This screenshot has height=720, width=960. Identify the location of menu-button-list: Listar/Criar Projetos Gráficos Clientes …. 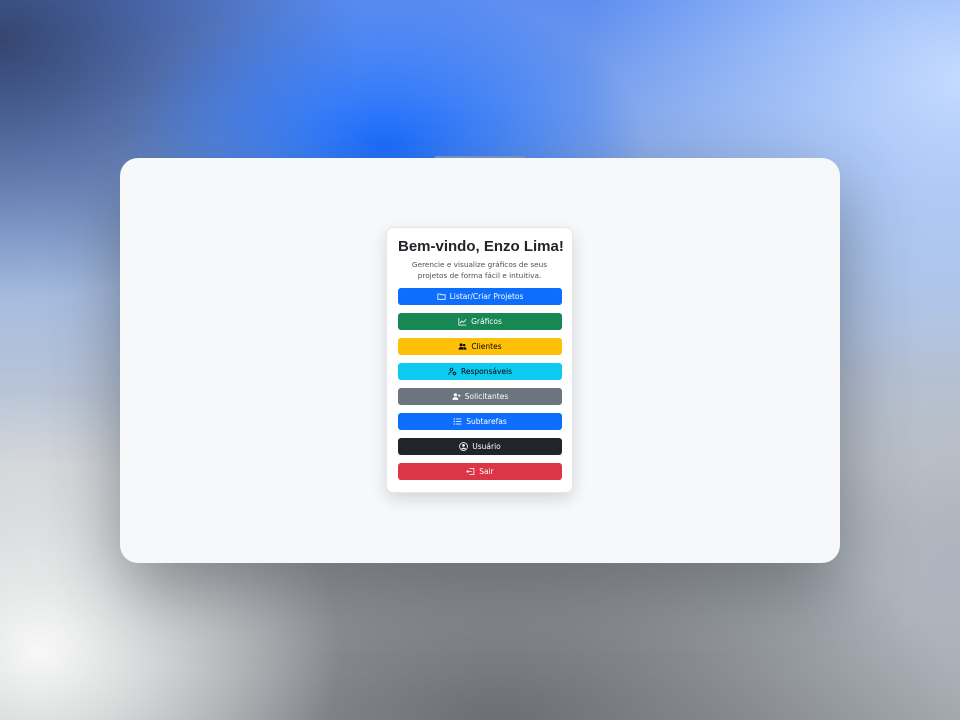
(480, 384).